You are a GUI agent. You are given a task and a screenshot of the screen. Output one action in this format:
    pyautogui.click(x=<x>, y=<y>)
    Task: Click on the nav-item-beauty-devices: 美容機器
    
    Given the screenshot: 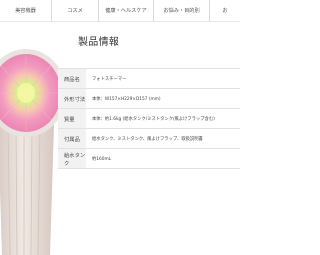 What is the action you would take?
    pyautogui.click(x=25, y=10)
    